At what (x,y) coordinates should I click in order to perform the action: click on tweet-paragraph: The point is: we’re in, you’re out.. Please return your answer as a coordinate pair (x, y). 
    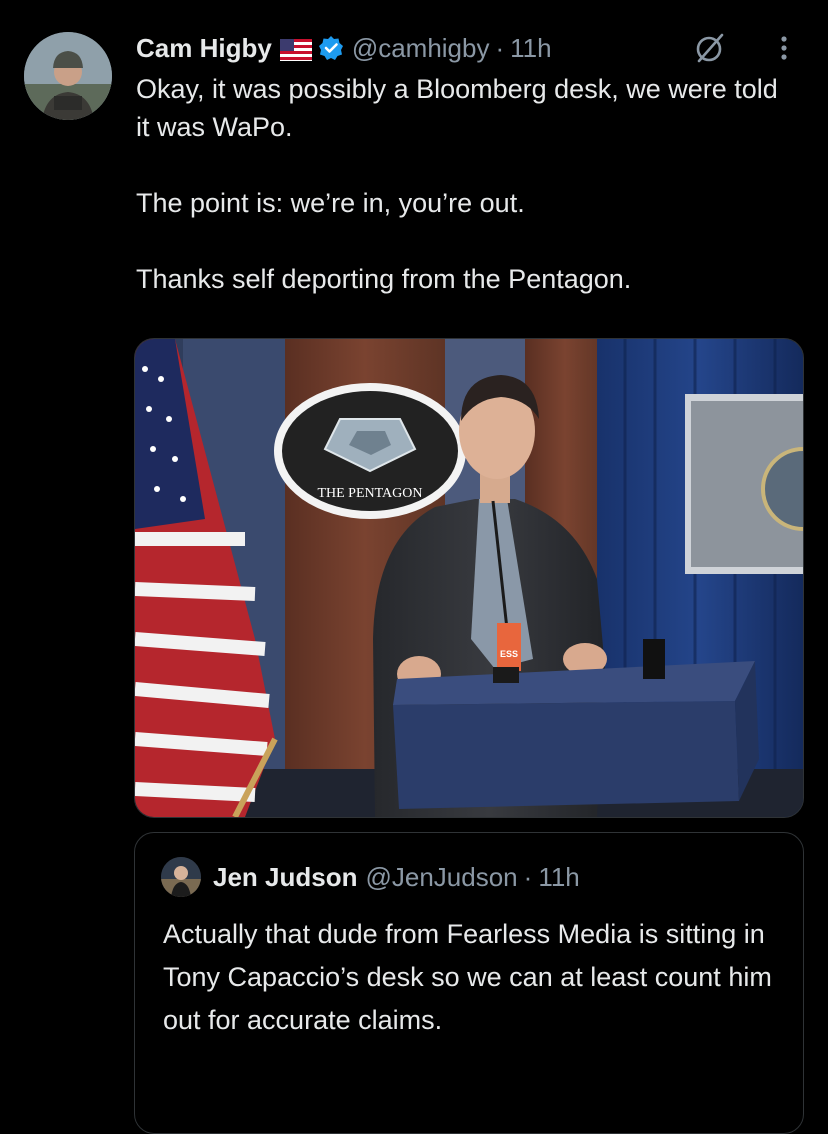
    Looking at the image, I should click on (330, 203).